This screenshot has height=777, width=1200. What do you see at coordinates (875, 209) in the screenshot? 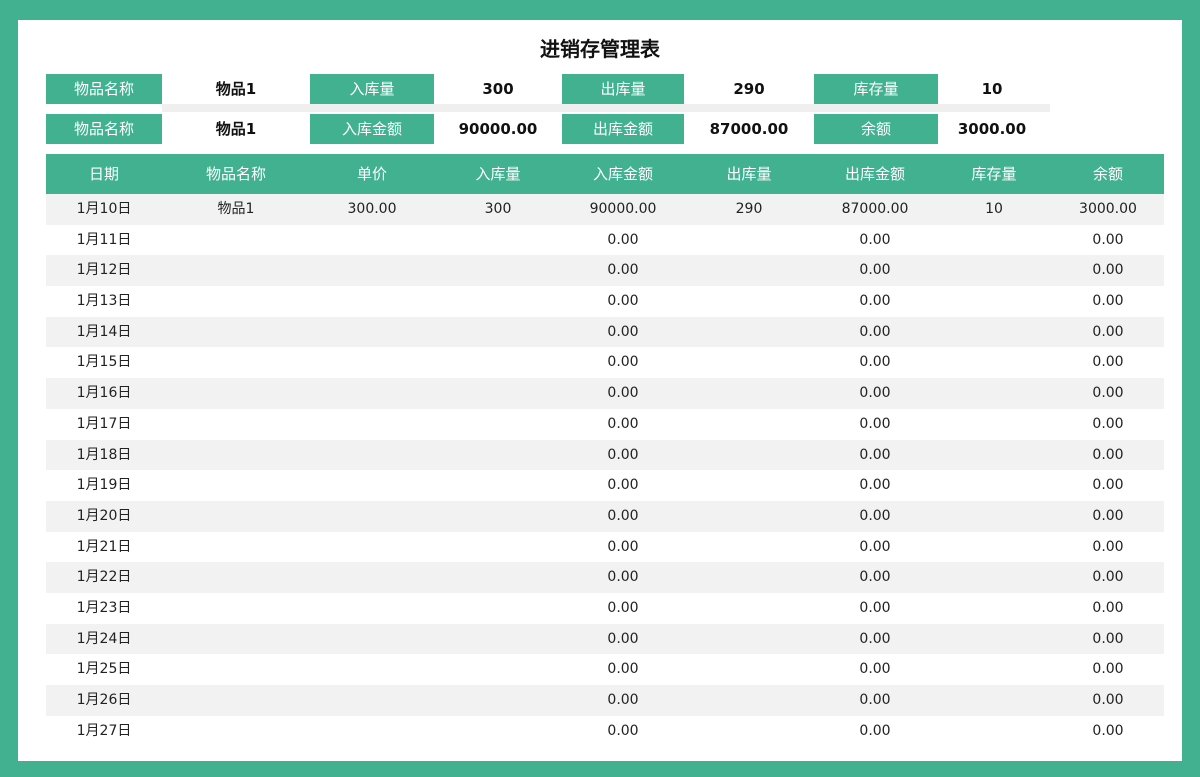
I see `cell-out-amount: 87000.00` at bounding box center [875, 209].